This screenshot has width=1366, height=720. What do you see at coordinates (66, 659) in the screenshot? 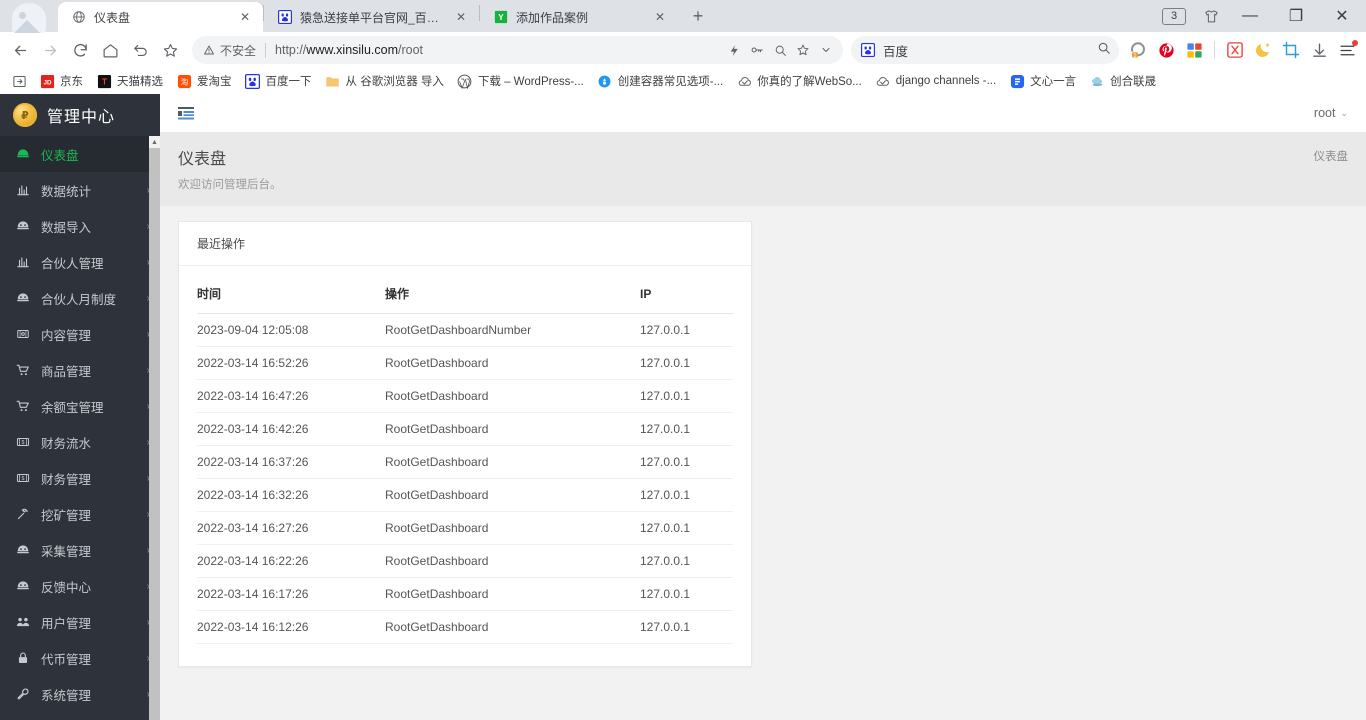
I see `sidebar-item-label: 代币管理` at bounding box center [66, 659].